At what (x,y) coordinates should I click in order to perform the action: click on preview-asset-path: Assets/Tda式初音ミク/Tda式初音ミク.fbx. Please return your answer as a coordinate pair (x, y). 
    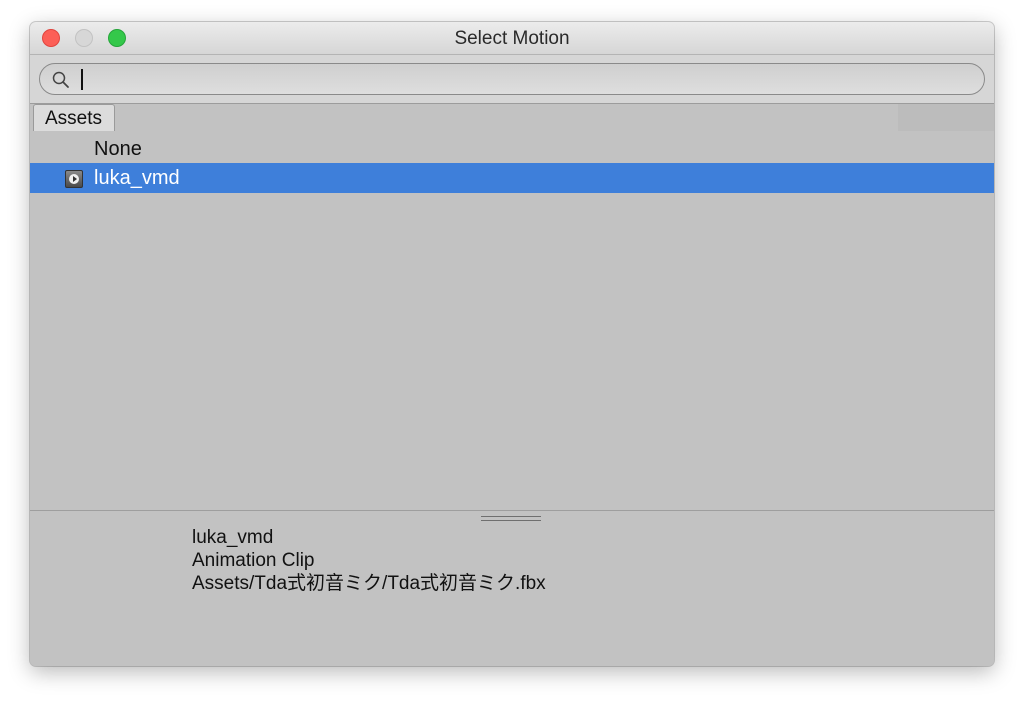
    Looking at the image, I should click on (369, 583).